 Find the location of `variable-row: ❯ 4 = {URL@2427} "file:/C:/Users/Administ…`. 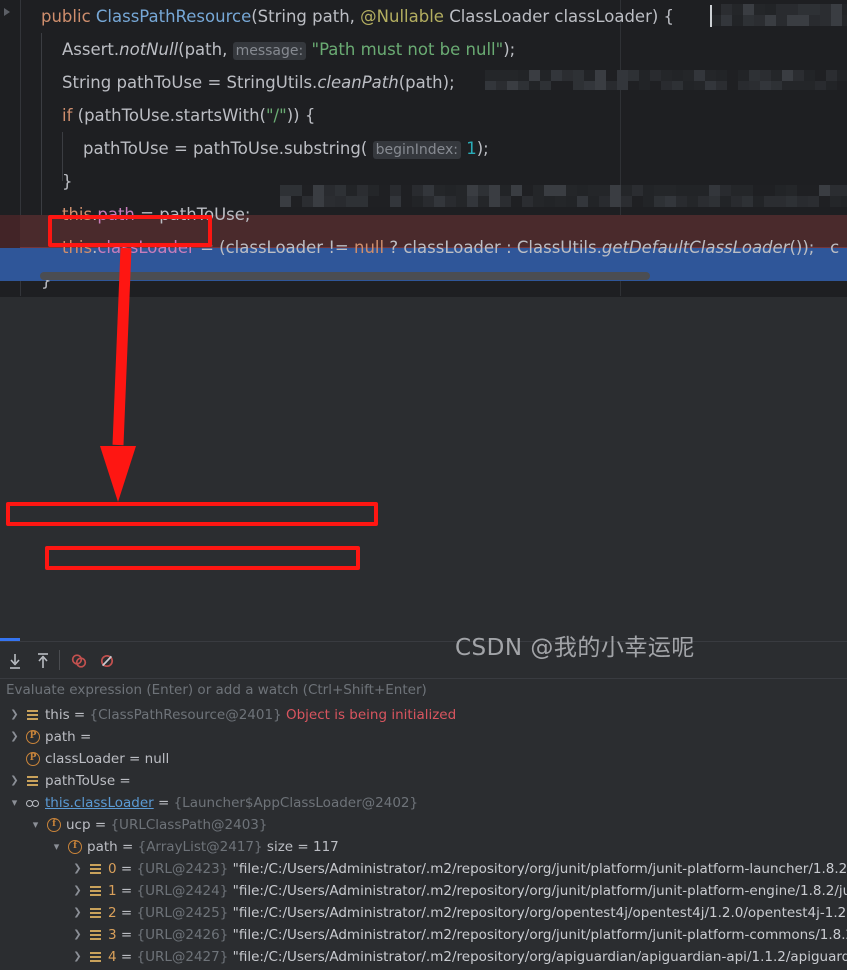

variable-row: ❯ 4 = {URL@2427} "file:/C:/Users/Administ… is located at coordinates (423, 957).